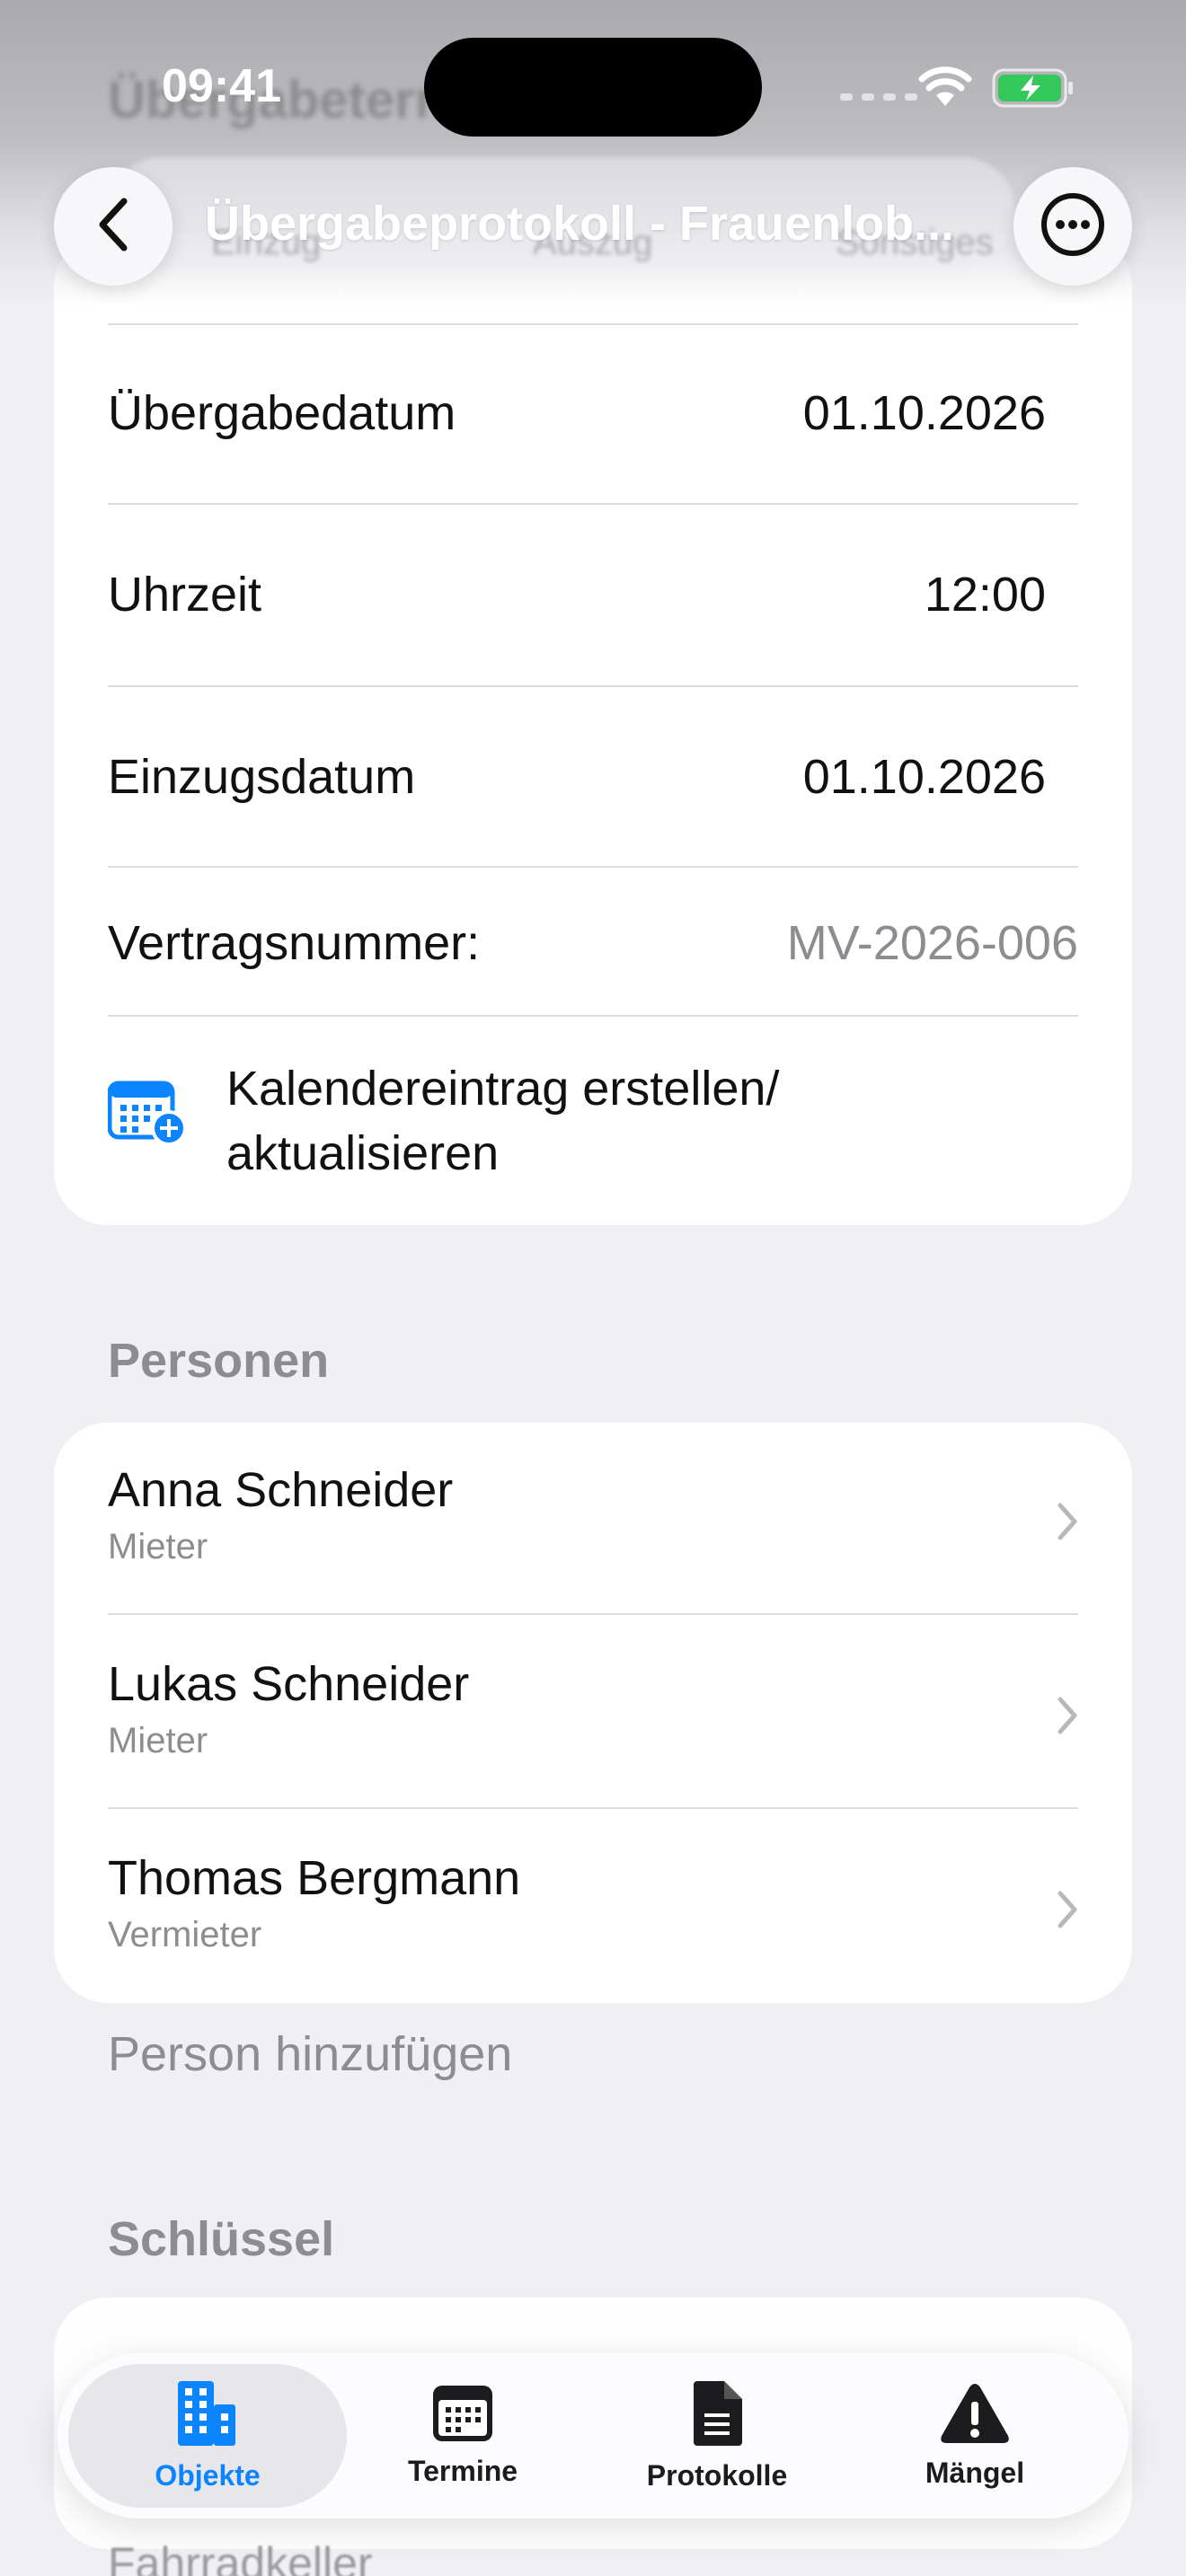 This screenshot has height=2576, width=1186. I want to click on tab-label: Objekte, so click(208, 2475).